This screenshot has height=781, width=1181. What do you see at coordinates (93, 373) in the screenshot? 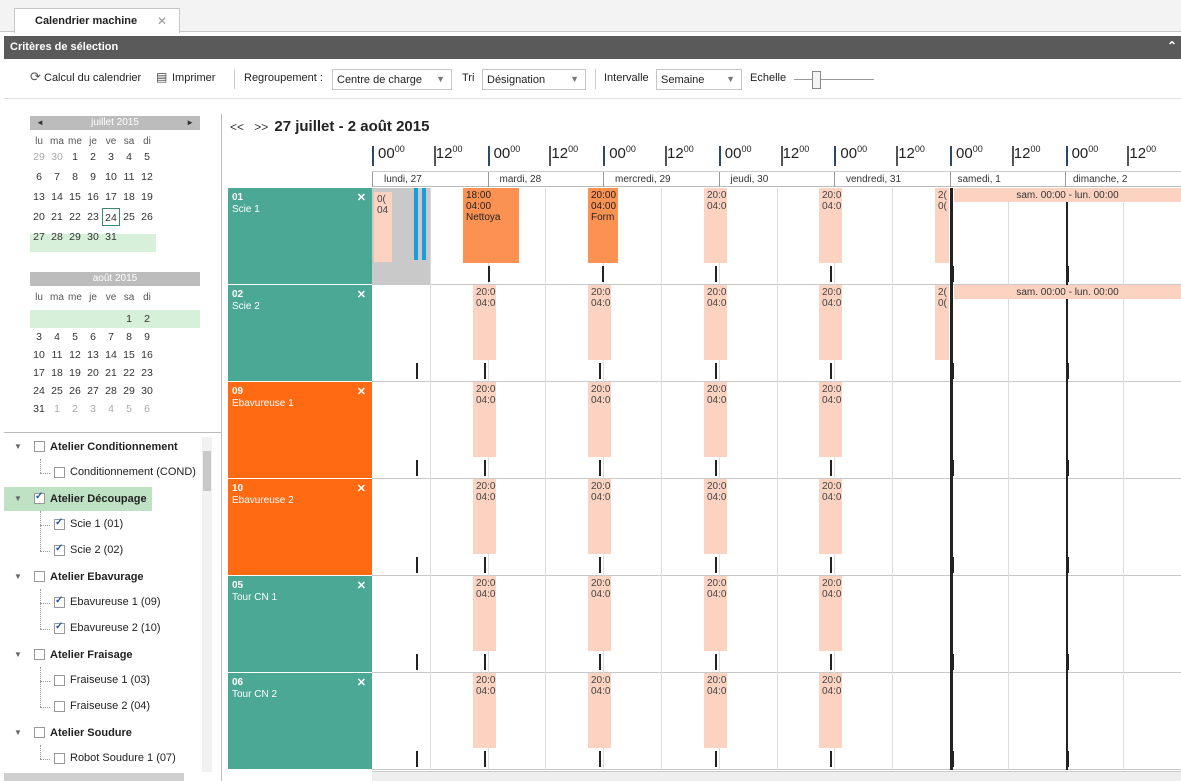
I see `calendar-day: 20` at bounding box center [93, 373].